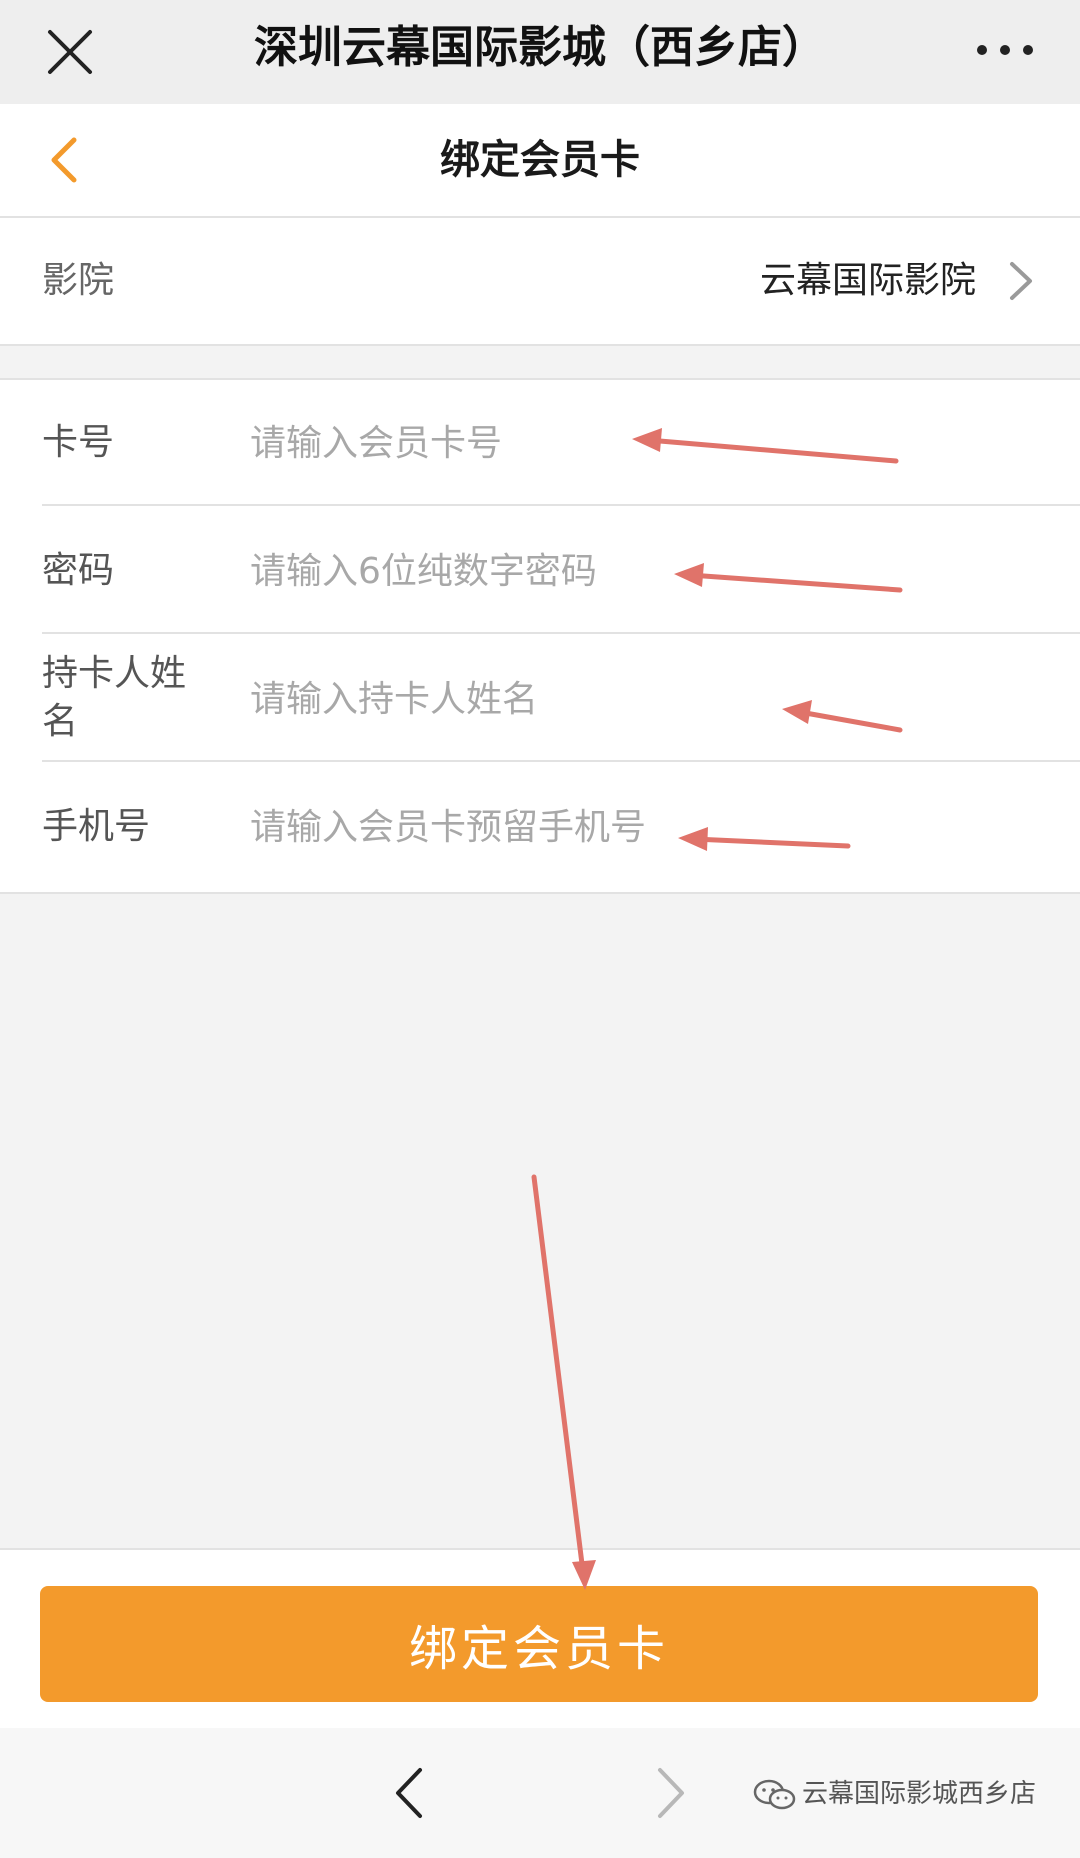  I want to click on browser-nav-bar: 云幕国际影城西乡店, so click(540, 1793).